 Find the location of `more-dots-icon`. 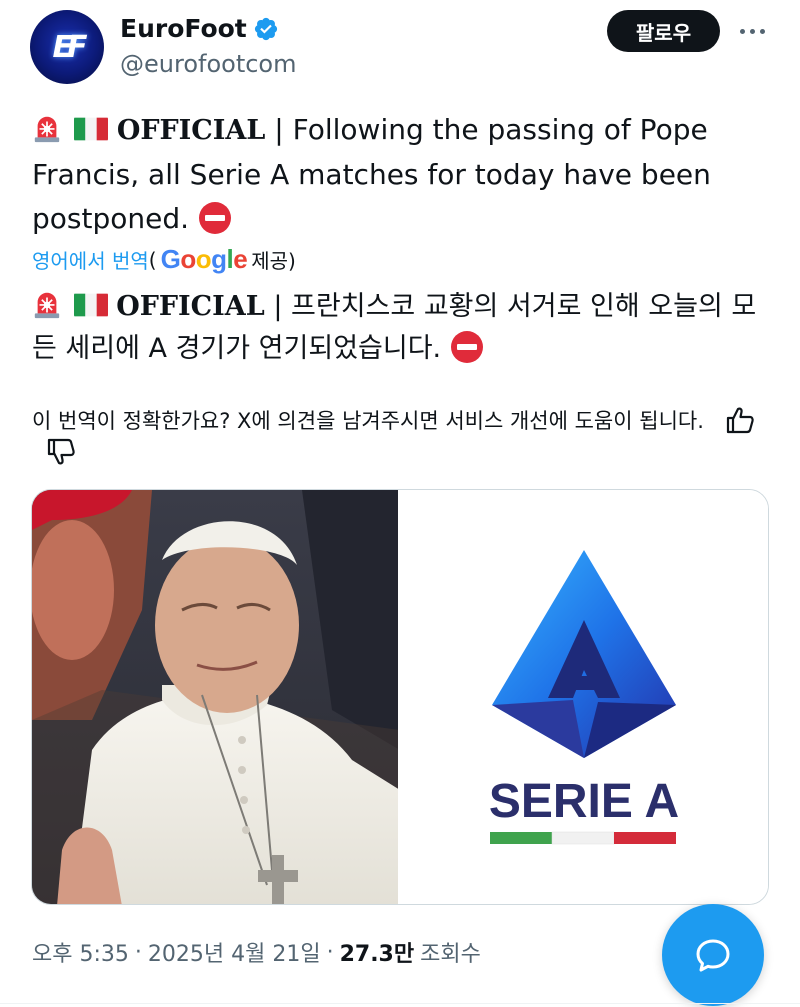

more-dots-icon is located at coordinates (752, 31).